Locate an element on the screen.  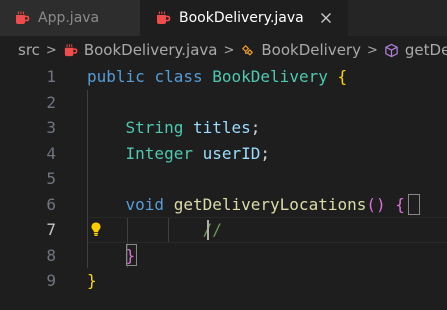
code-text: void getDeliveryLocations() { is located at coordinates (246, 205).